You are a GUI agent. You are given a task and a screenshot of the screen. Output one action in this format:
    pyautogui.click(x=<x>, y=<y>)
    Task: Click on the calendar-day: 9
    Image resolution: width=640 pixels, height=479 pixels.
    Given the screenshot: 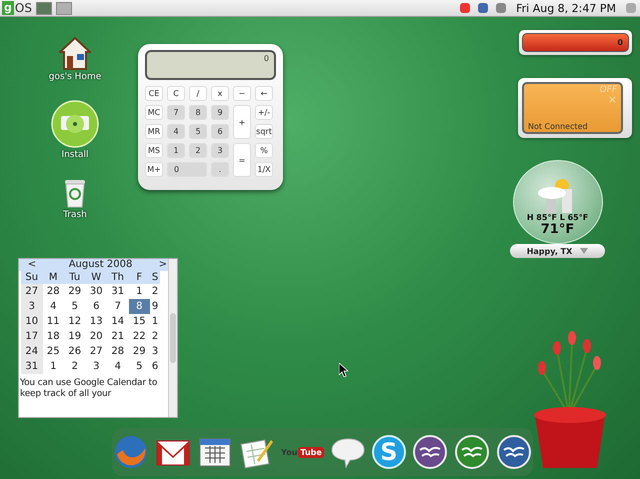 What is the action you would take?
    pyautogui.click(x=155, y=306)
    